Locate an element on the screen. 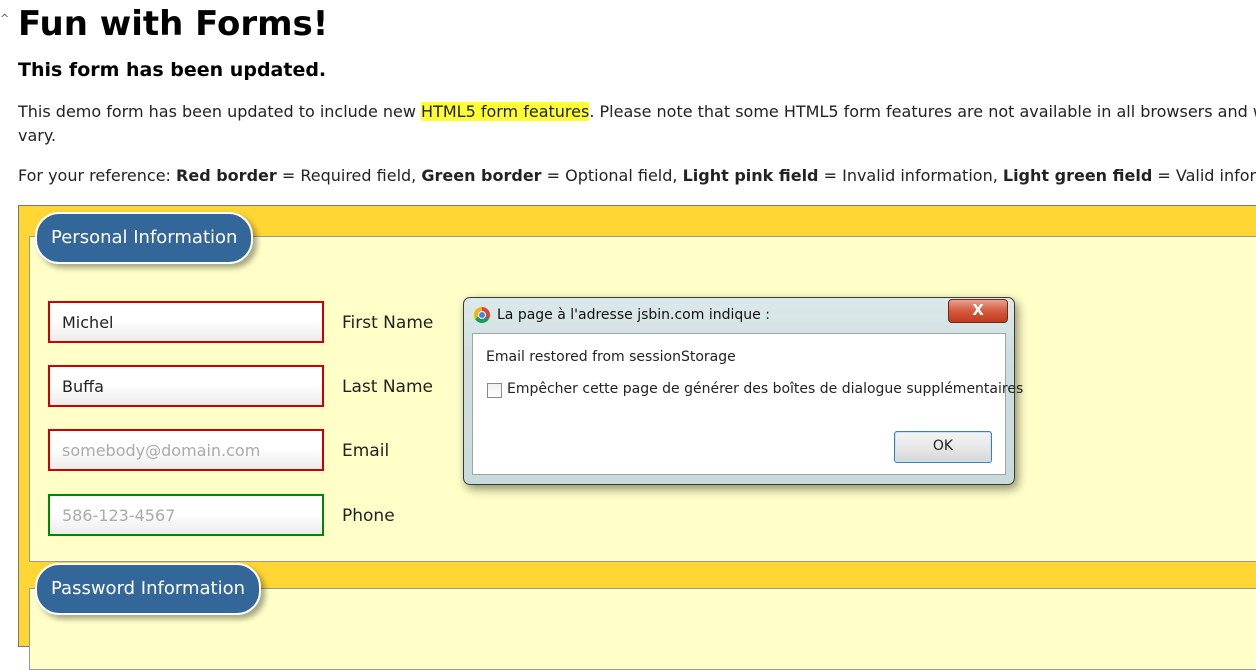 The image size is (1256, 670). personal-information-legend: Personal Information is located at coordinates (144, 238).